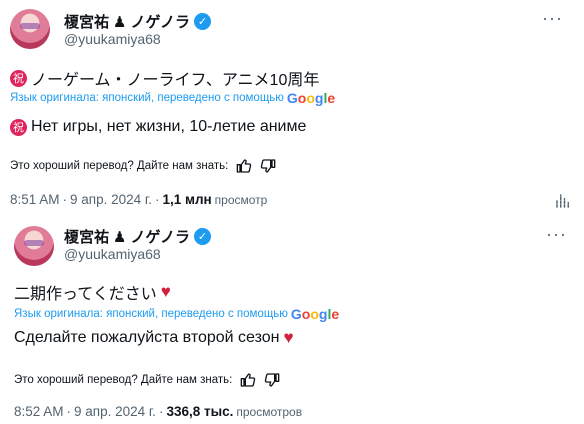 Image resolution: width=584 pixels, height=424 pixels. I want to click on original-text-line: 祝 ノーゲーム・ノーライフ、アニメ10周年, so click(164, 78).